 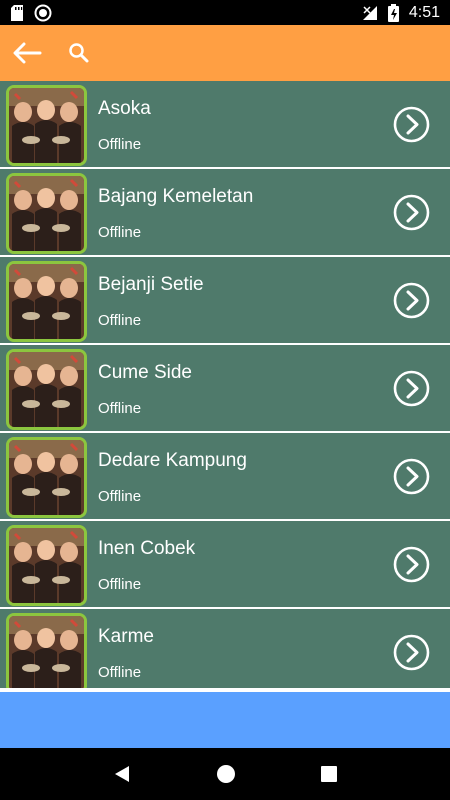 I want to click on recents-nav-icon, so click(x=329, y=774).